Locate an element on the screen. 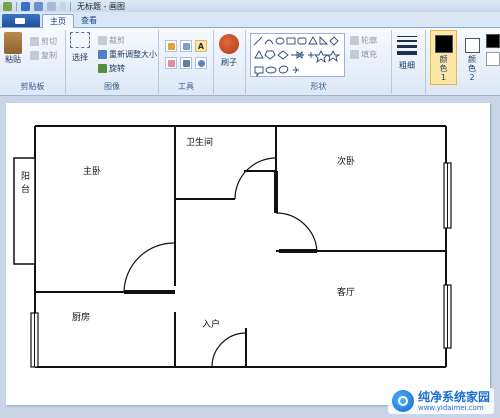 This screenshot has height=418, width=500. text-tool: A is located at coordinates (201, 46).